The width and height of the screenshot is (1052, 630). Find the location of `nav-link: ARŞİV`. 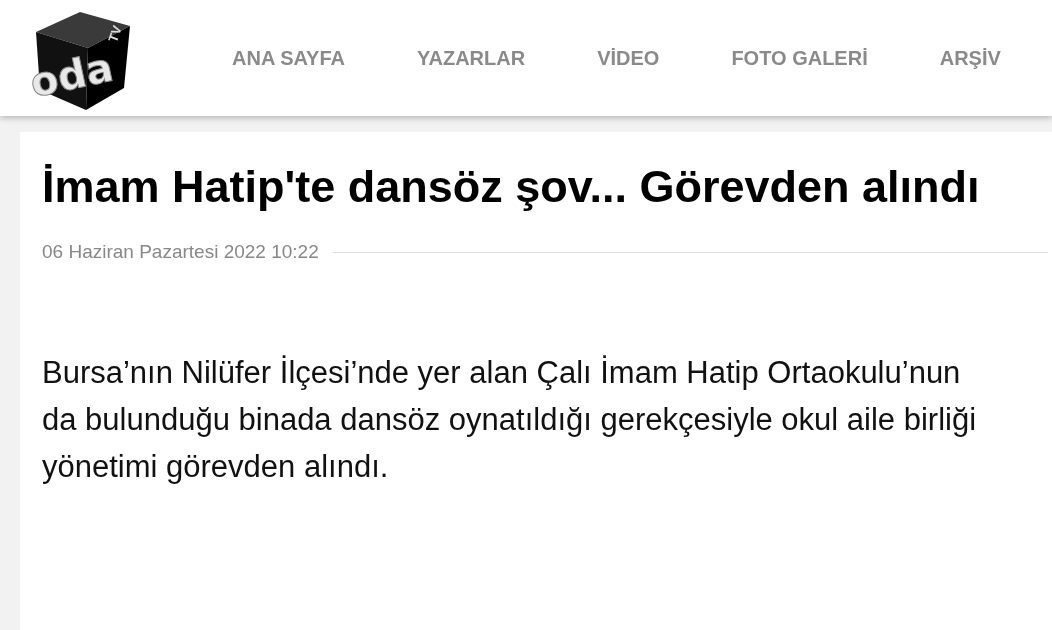

nav-link: ARŞİV is located at coordinates (970, 58).